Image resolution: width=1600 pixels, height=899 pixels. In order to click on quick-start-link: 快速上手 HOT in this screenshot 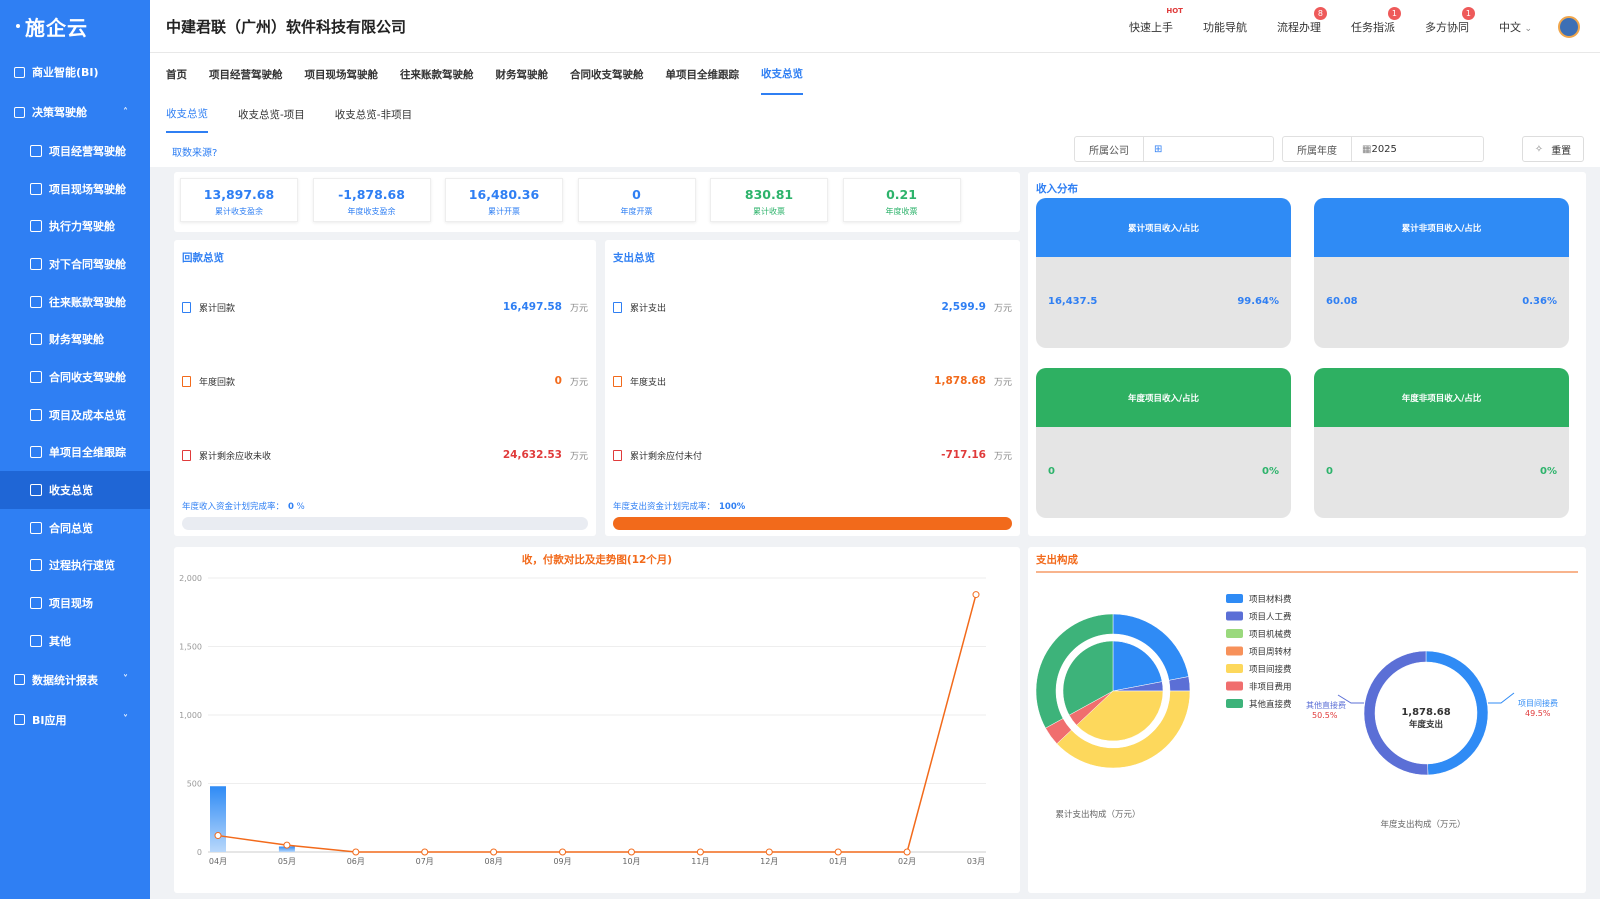, I will do `click(1156, 21)`.